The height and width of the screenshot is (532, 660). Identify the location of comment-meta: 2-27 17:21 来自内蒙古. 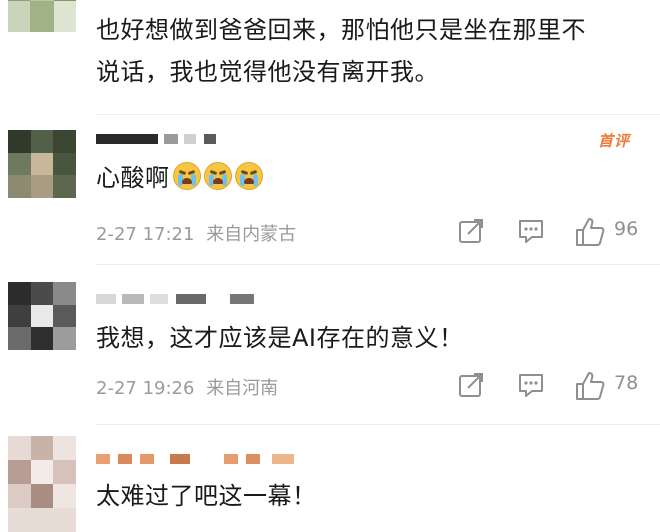
(196, 233).